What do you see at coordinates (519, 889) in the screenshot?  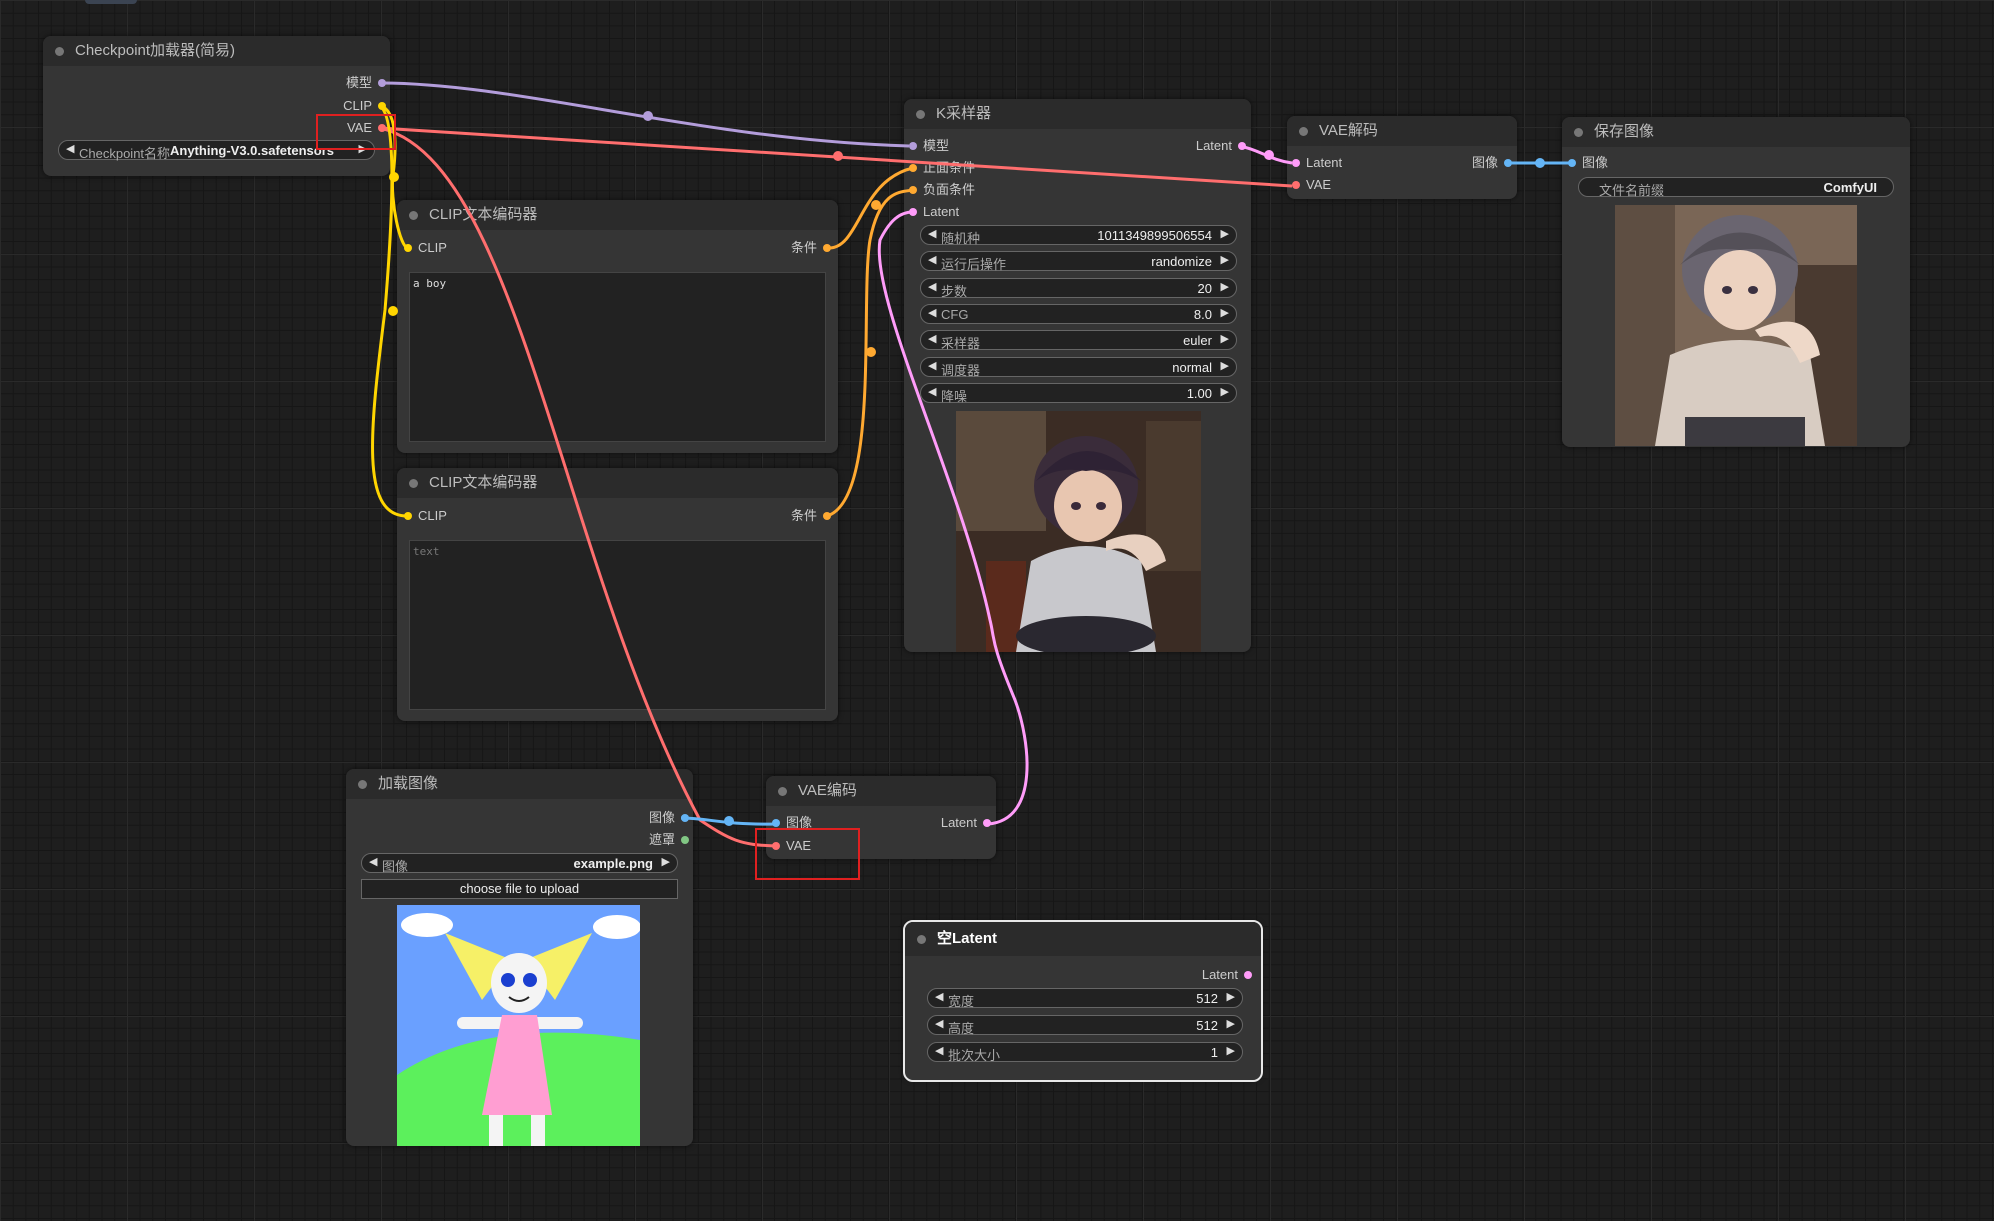 I see `upload-button: choose file to upload` at bounding box center [519, 889].